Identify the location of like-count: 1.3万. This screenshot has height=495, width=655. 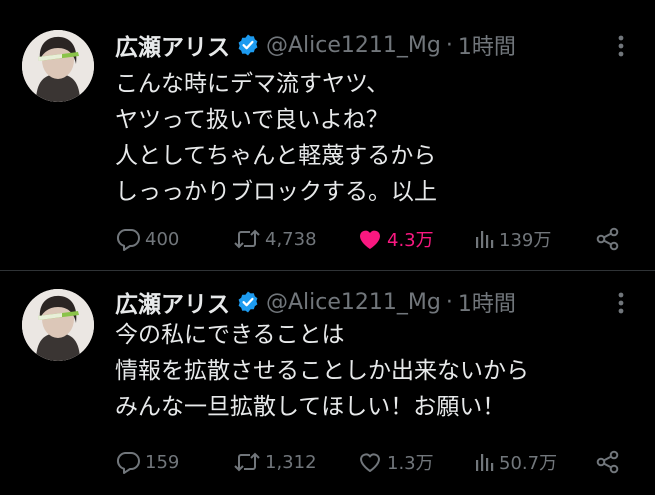
(410, 463).